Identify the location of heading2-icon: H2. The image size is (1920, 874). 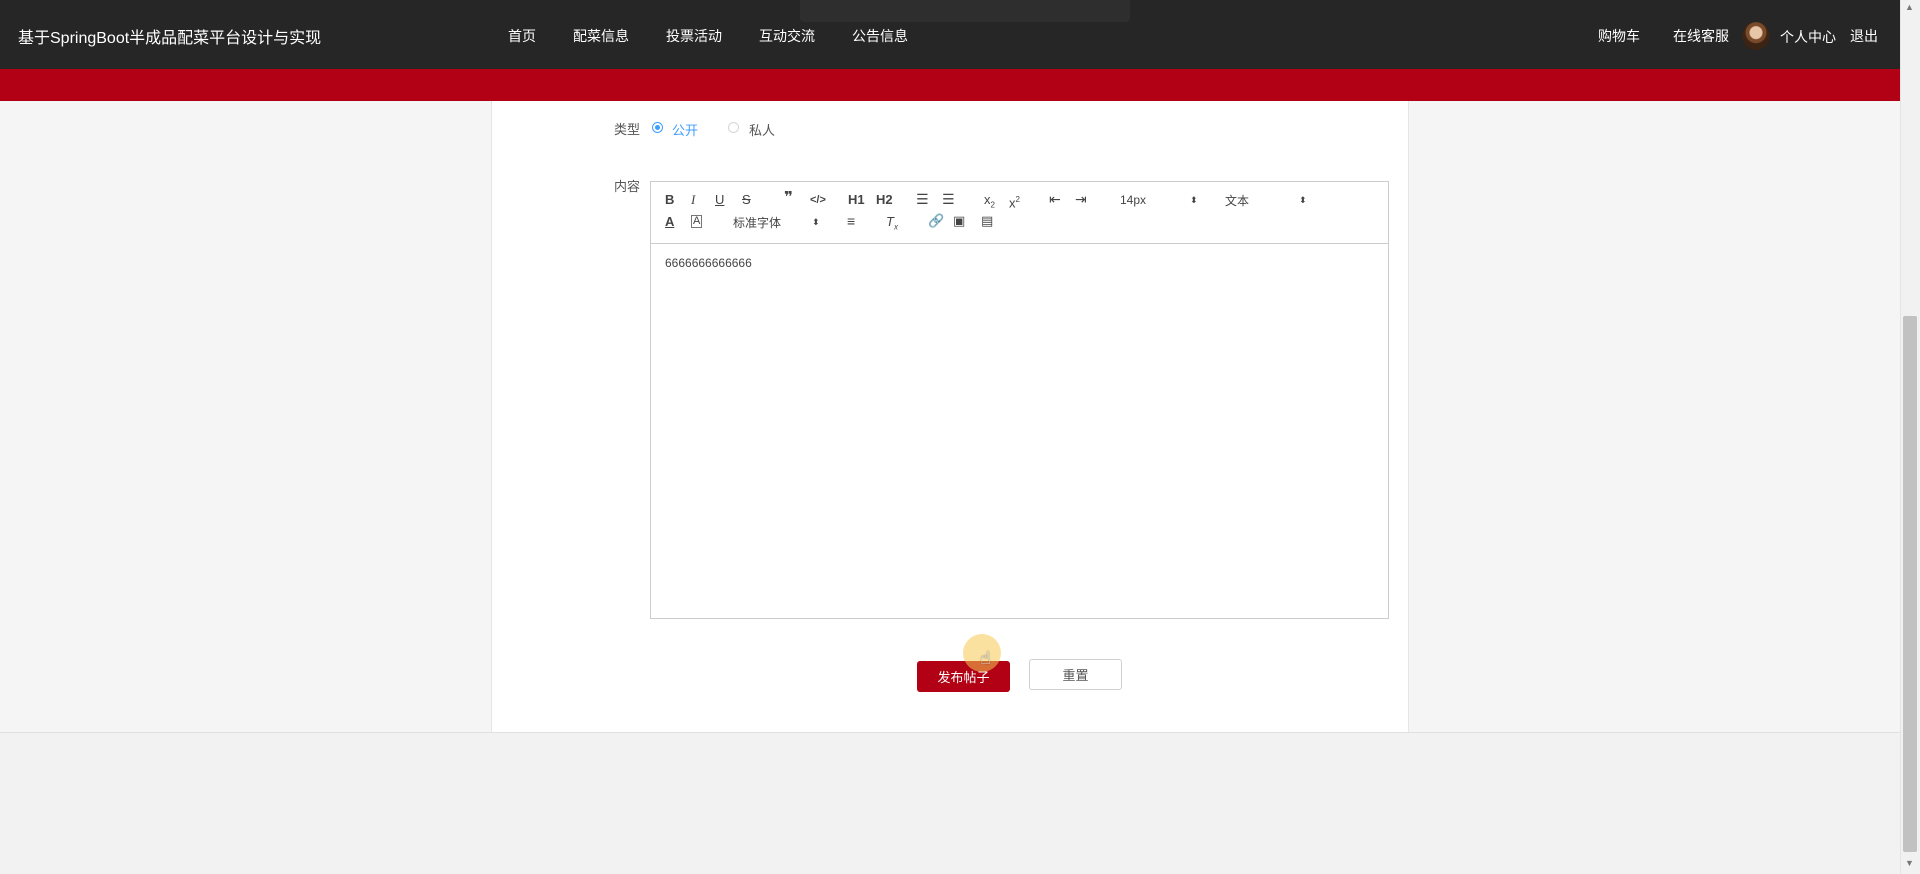
(884, 200).